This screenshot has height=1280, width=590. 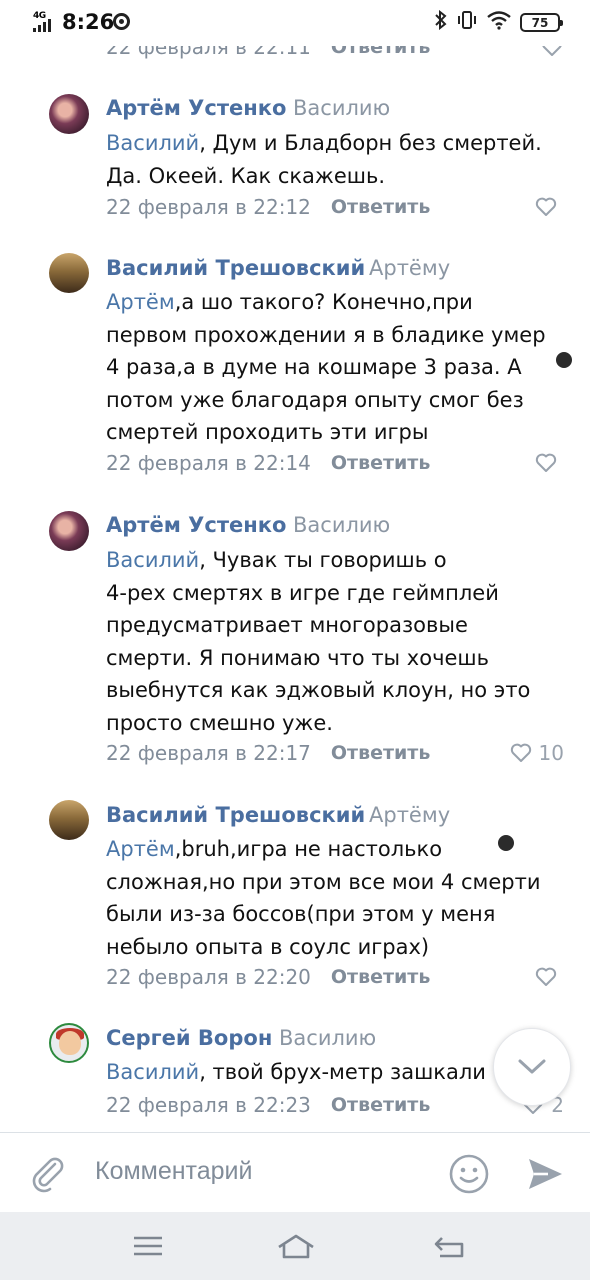 I want to click on signal-icon, so click(x=42, y=25).